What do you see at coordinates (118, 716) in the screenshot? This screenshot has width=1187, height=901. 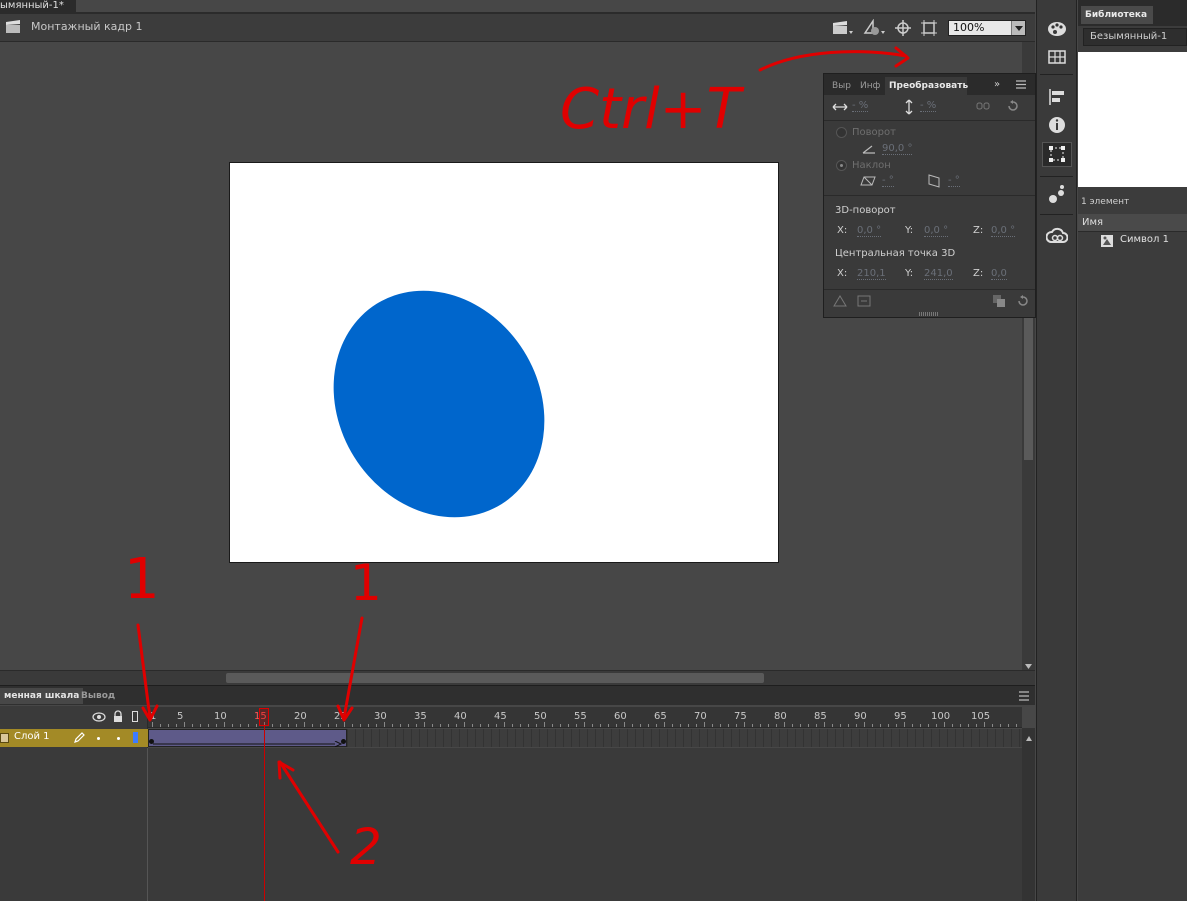 I see `lock-icon` at bounding box center [118, 716].